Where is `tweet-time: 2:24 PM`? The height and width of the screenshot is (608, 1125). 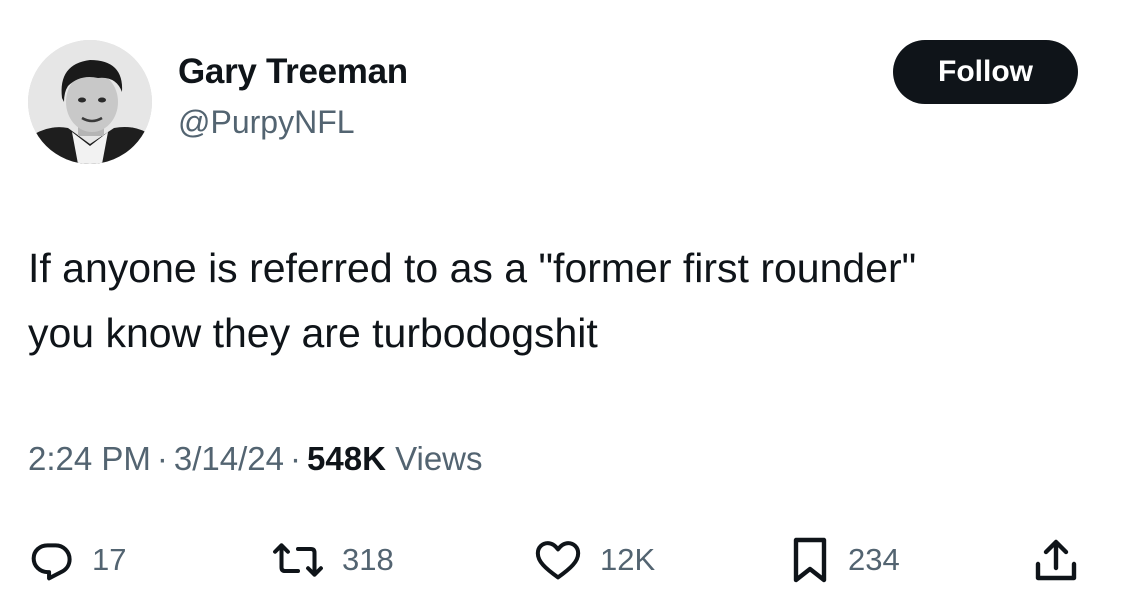 tweet-time: 2:24 PM is located at coordinates (89, 458).